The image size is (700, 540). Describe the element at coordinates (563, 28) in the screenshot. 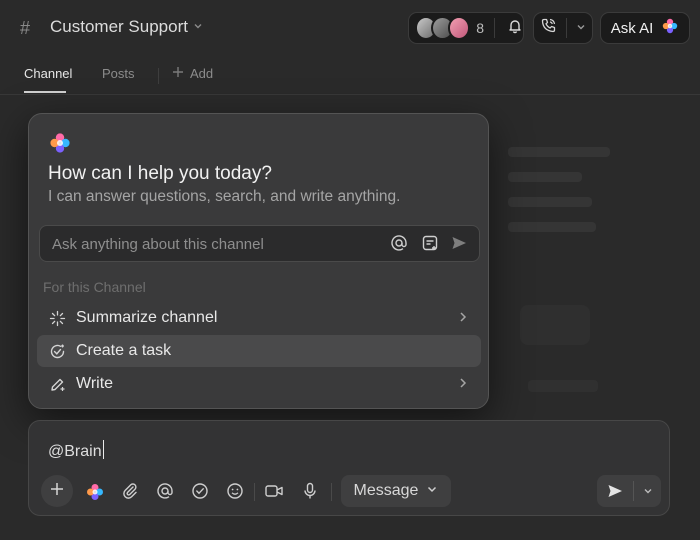

I see `call-controls` at that location.